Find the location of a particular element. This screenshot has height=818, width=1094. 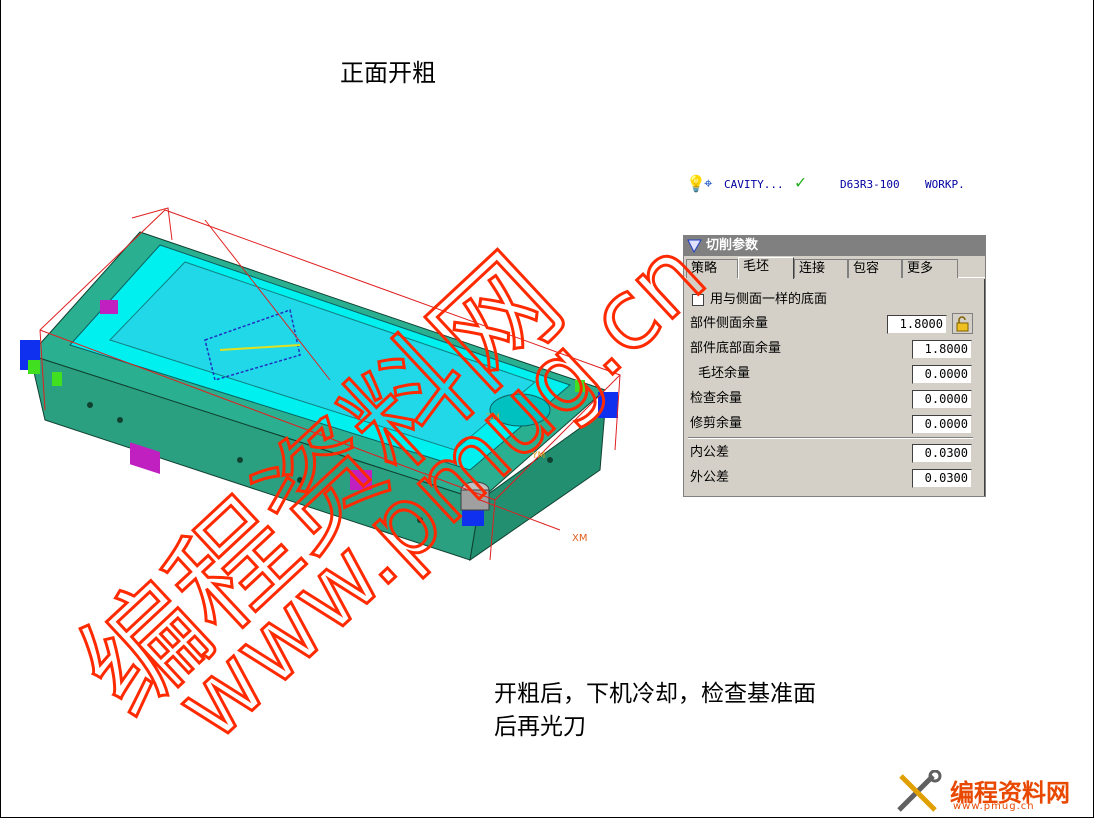

same-floor-checkbox is located at coordinates (698, 300).